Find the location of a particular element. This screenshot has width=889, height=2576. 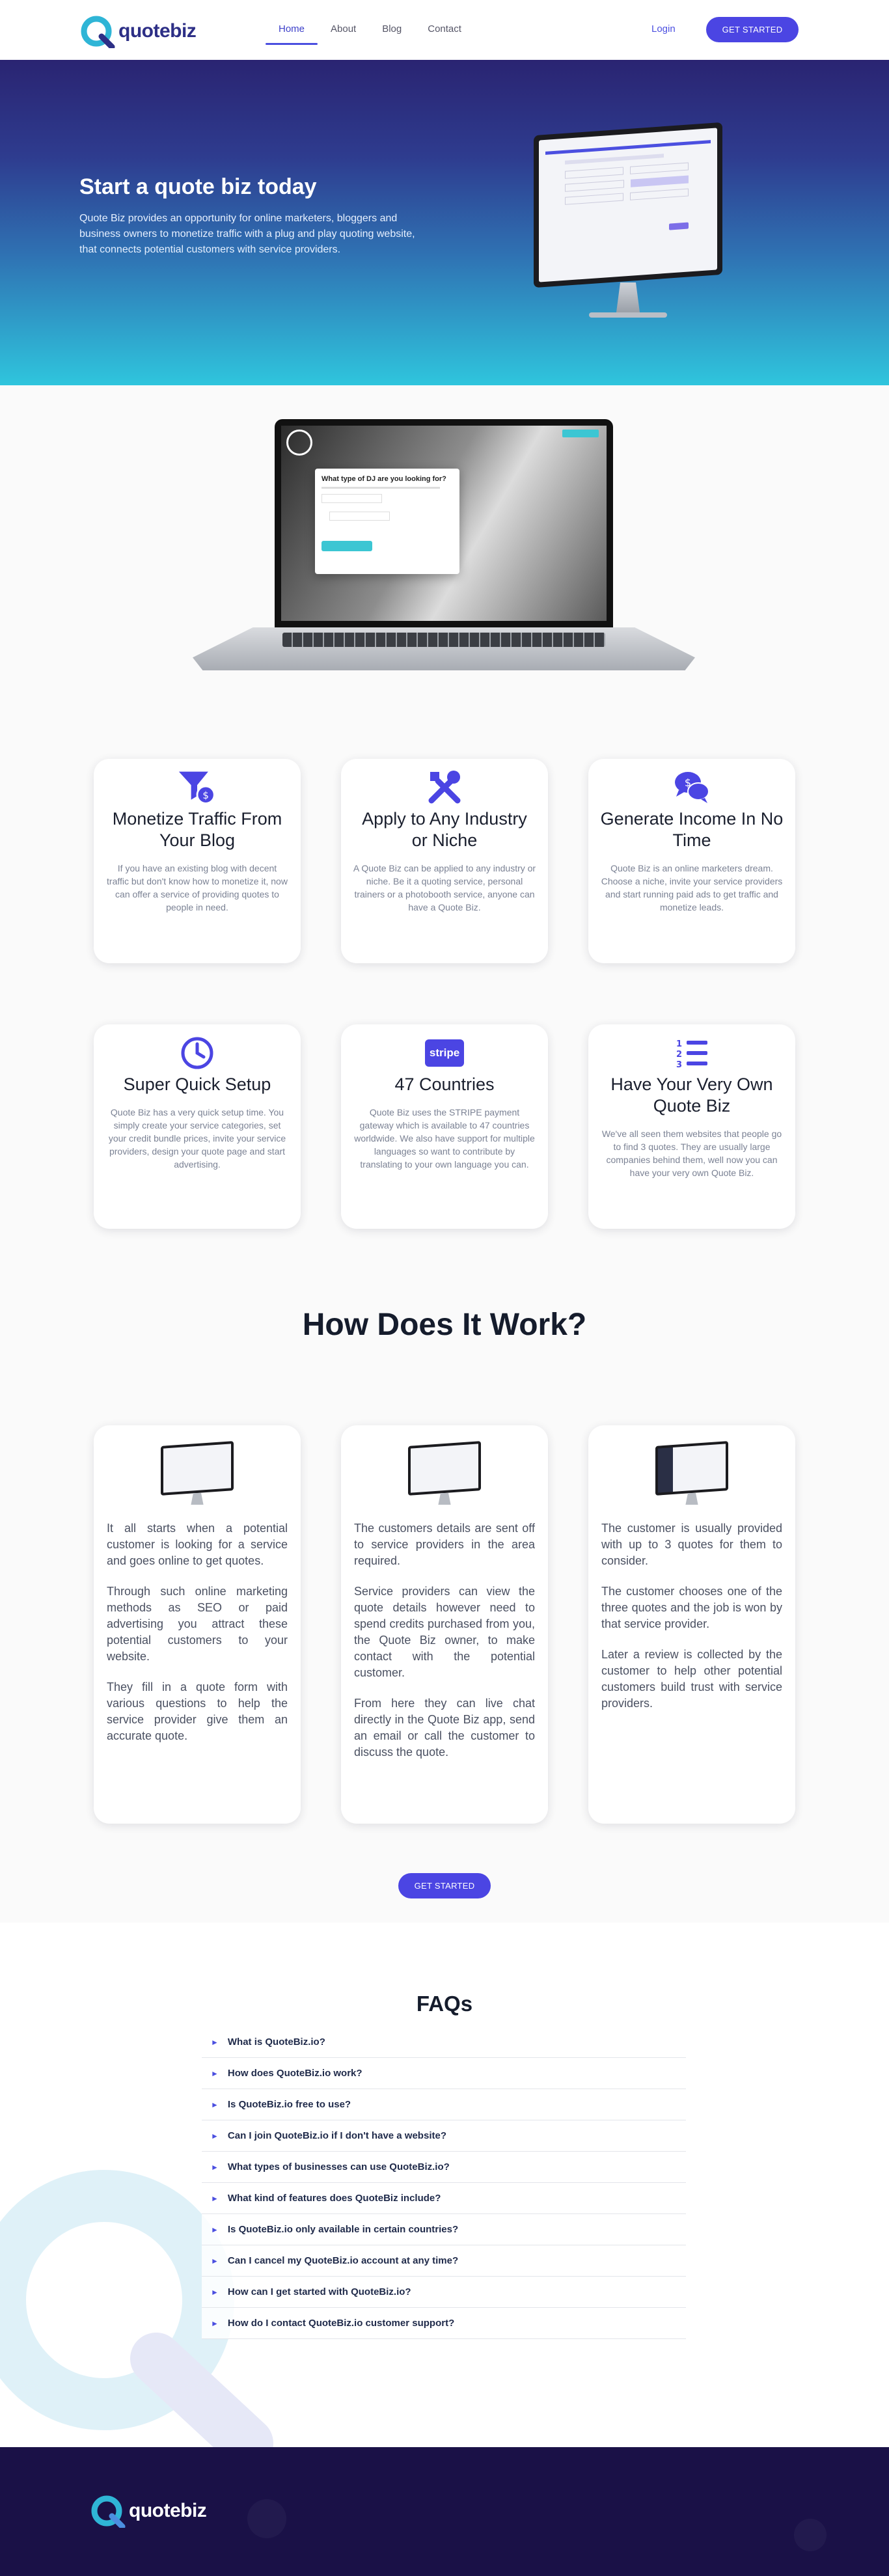

faq-item: ► What is QuoteBiz.io? is located at coordinates (444, 2043).